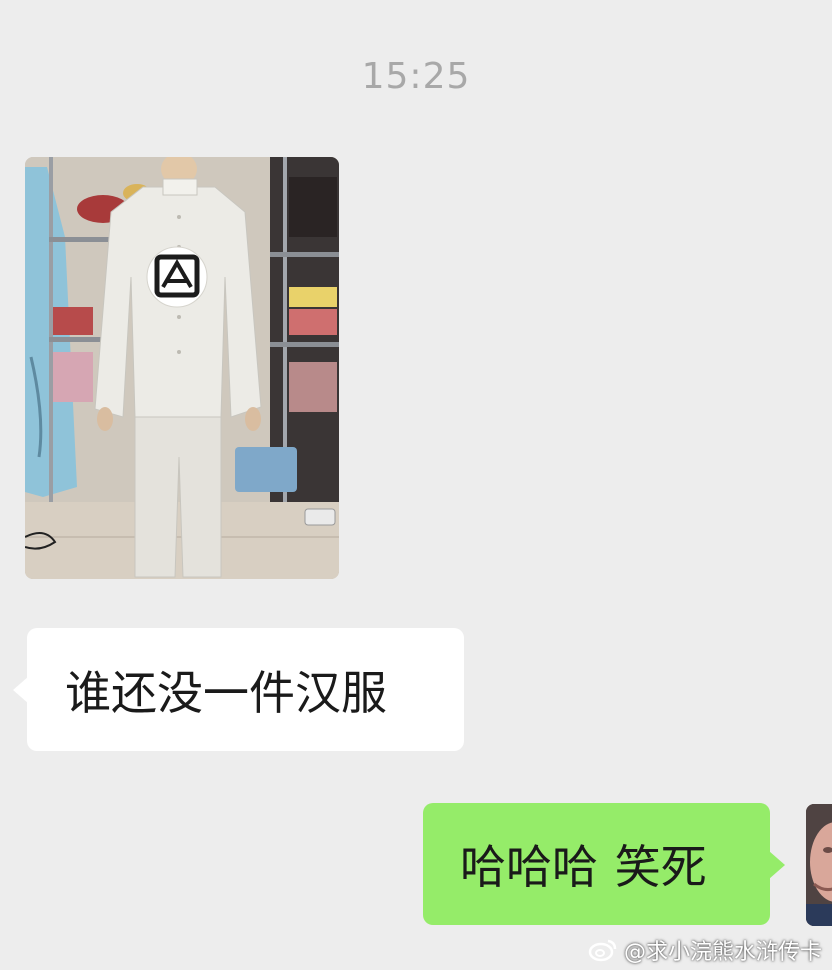  What do you see at coordinates (722, 952) in the screenshot?
I see `watermark-text: @求小浣熊水浒传卡` at bounding box center [722, 952].